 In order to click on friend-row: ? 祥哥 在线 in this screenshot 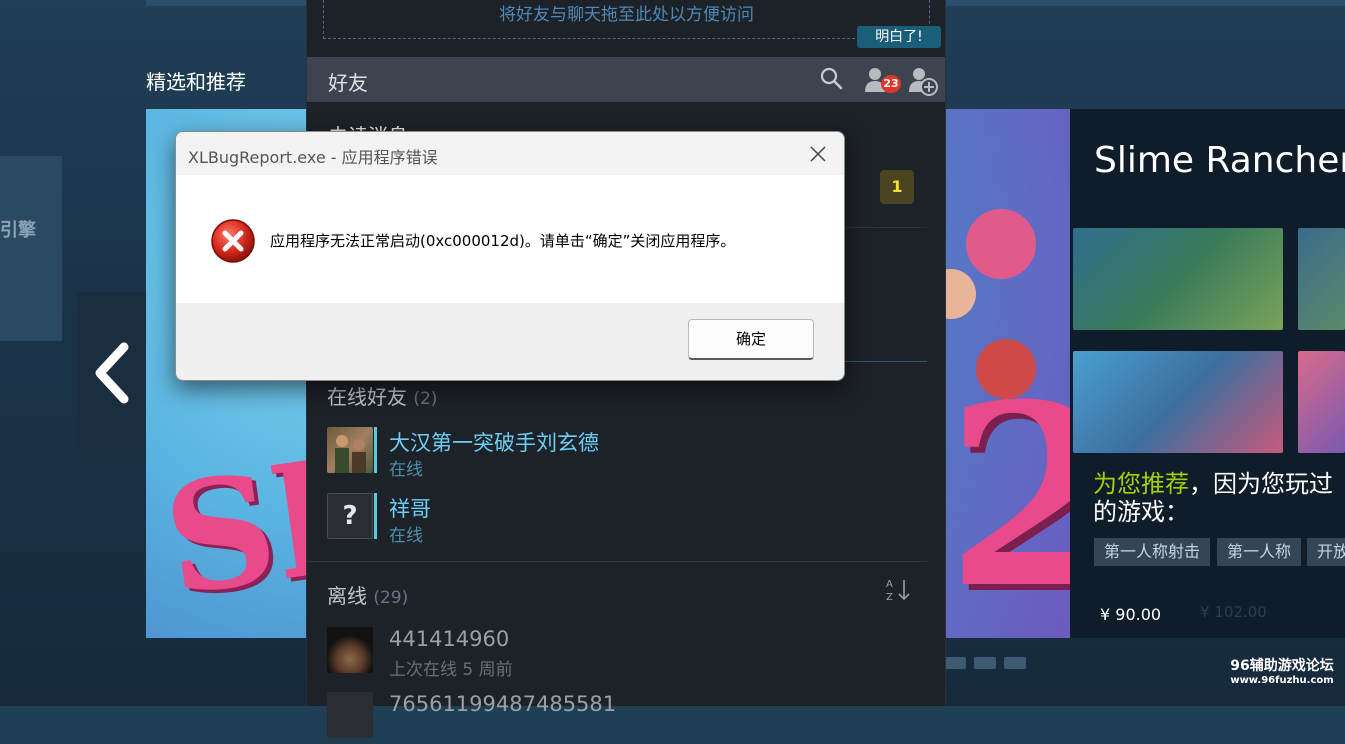, I will do `click(627, 519)`.